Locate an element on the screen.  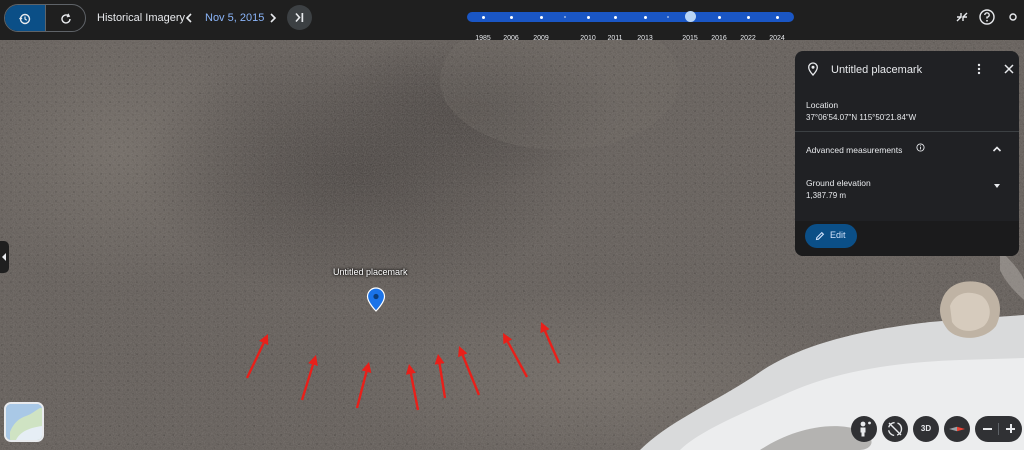
street-view-button is located at coordinates (864, 429).